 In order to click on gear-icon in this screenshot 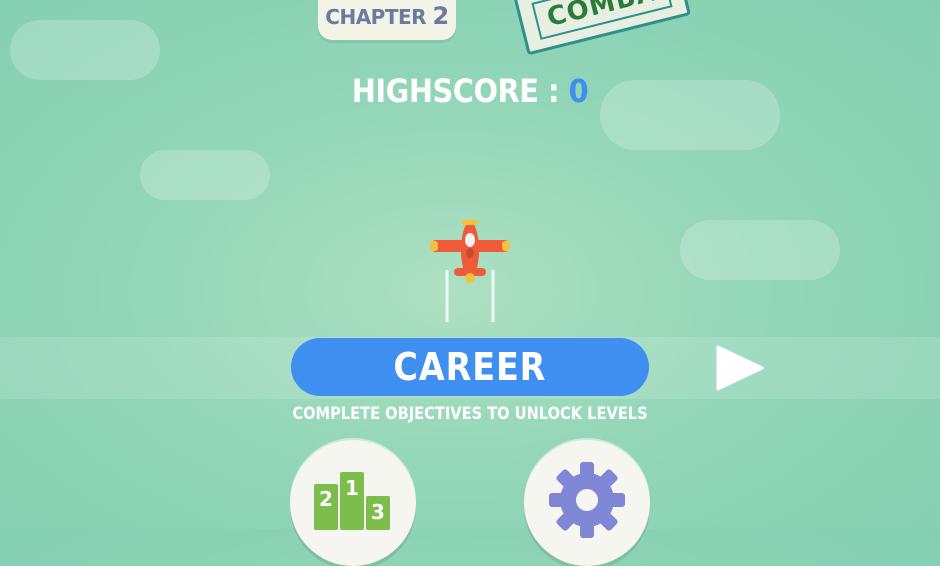, I will do `click(587, 500)`.